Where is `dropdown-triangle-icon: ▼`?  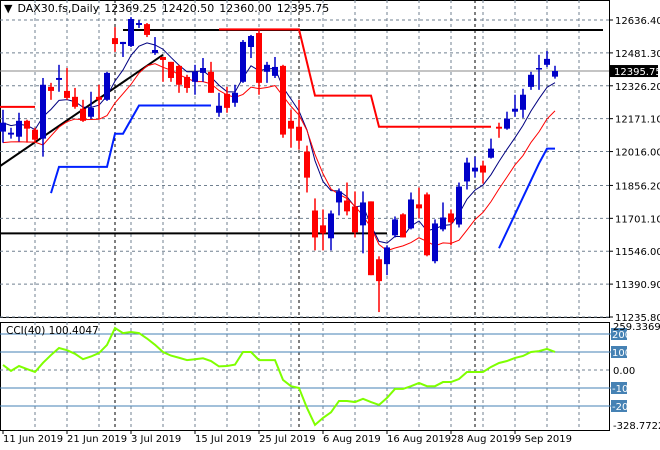
dropdown-triangle-icon: ▼ is located at coordinates (8, 8).